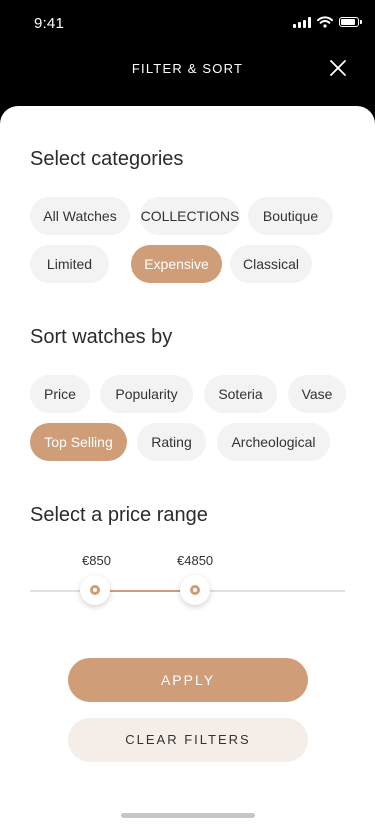 The height and width of the screenshot is (826, 375). I want to click on categories-title: Select categories, so click(107, 159).